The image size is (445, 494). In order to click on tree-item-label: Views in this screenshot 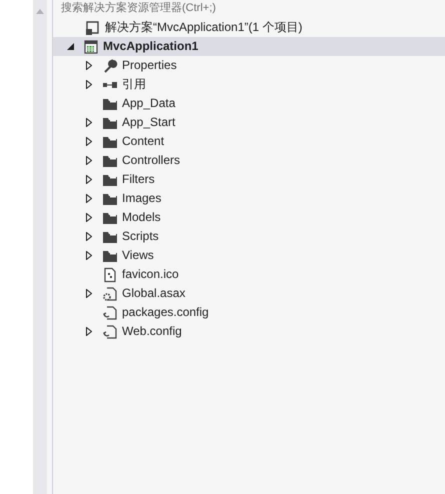, I will do `click(138, 255)`.